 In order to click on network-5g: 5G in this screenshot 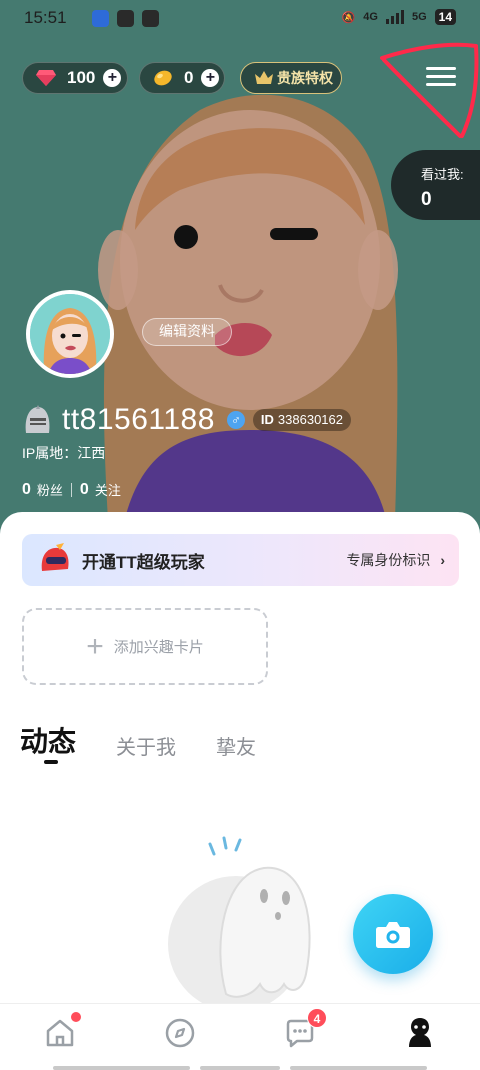, I will do `click(419, 17)`.